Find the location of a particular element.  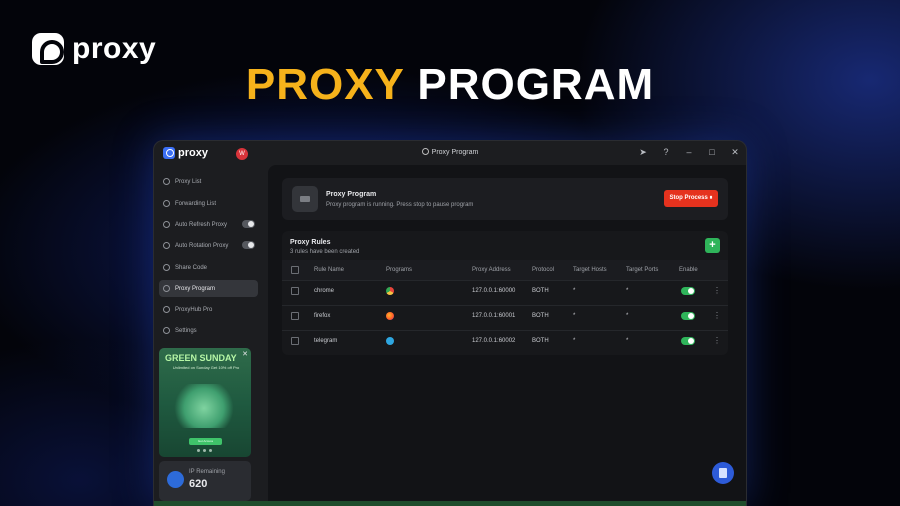

table-row: chrome 127.0.0.1:60000 BOTH * * ⋮ is located at coordinates (505, 290).